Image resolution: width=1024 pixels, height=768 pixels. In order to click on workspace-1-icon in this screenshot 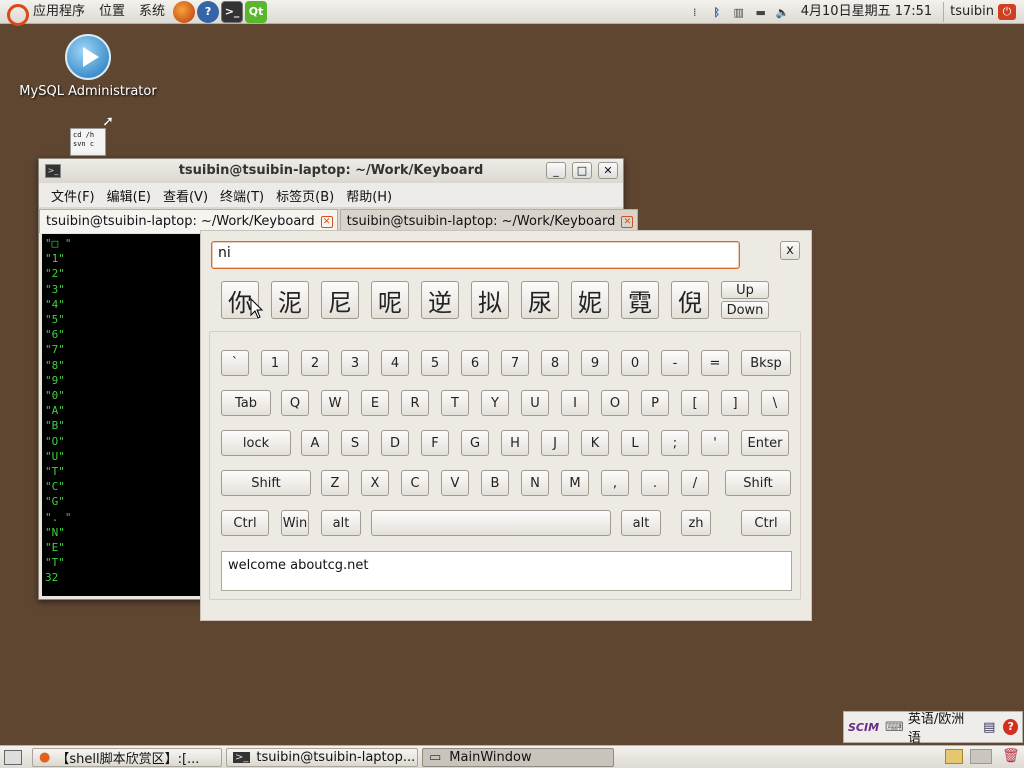, I will do `click(954, 756)`.